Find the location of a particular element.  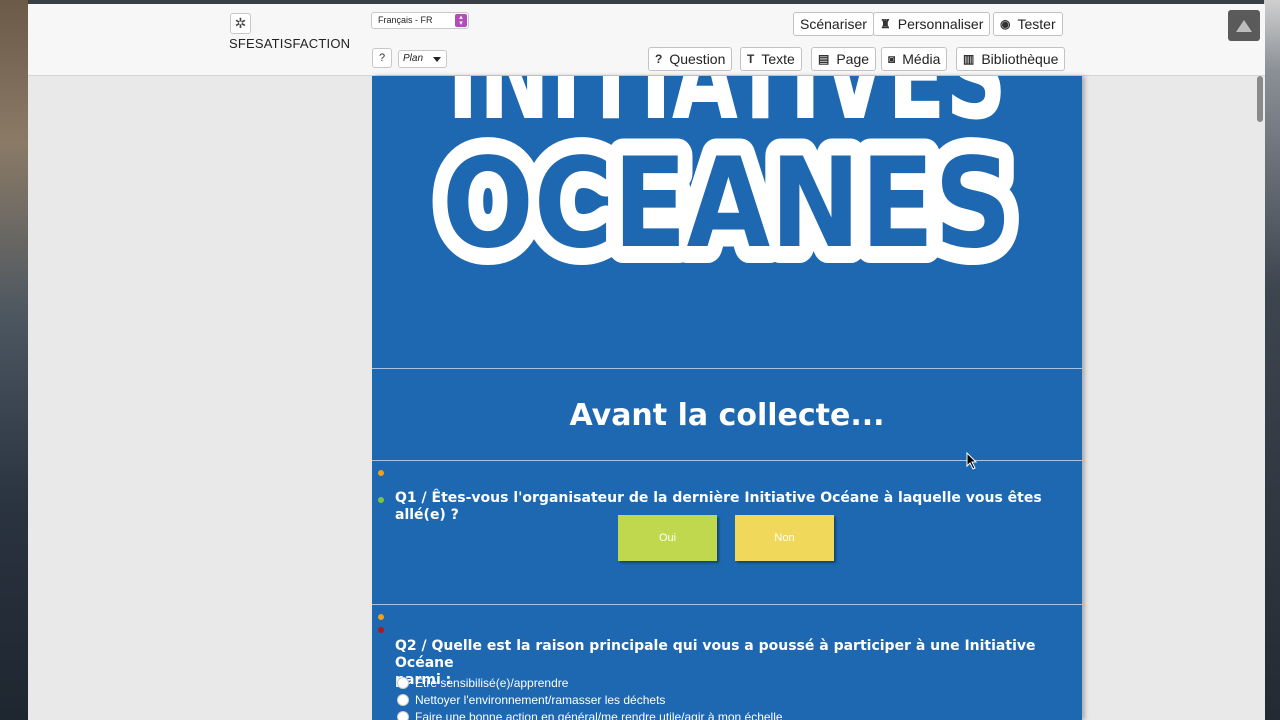

eye-icon: ◉ is located at coordinates (1005, 24).